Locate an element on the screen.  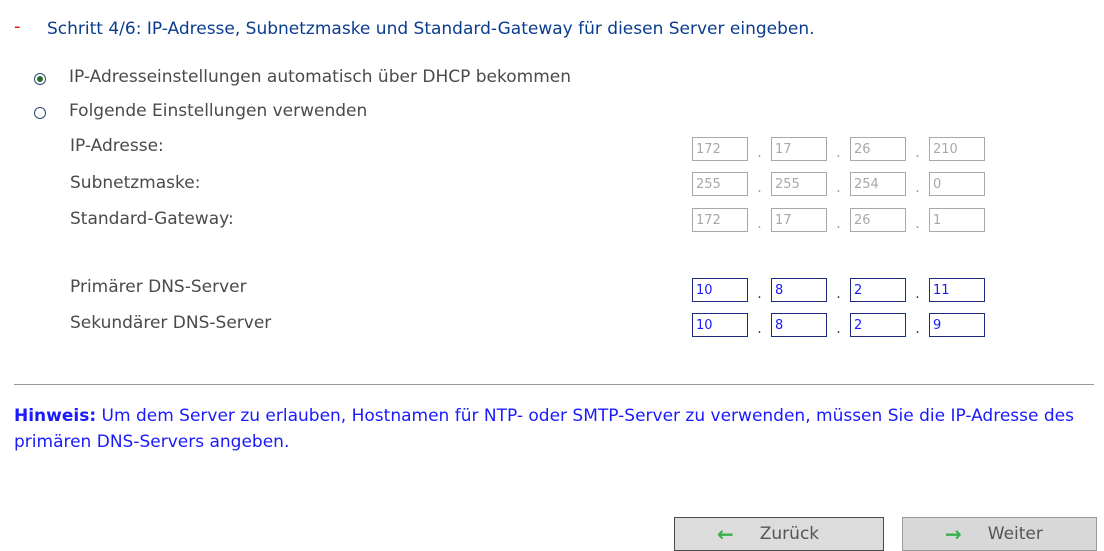
gateway-octet-4-input: 1 is located at coordinates (957, 220).